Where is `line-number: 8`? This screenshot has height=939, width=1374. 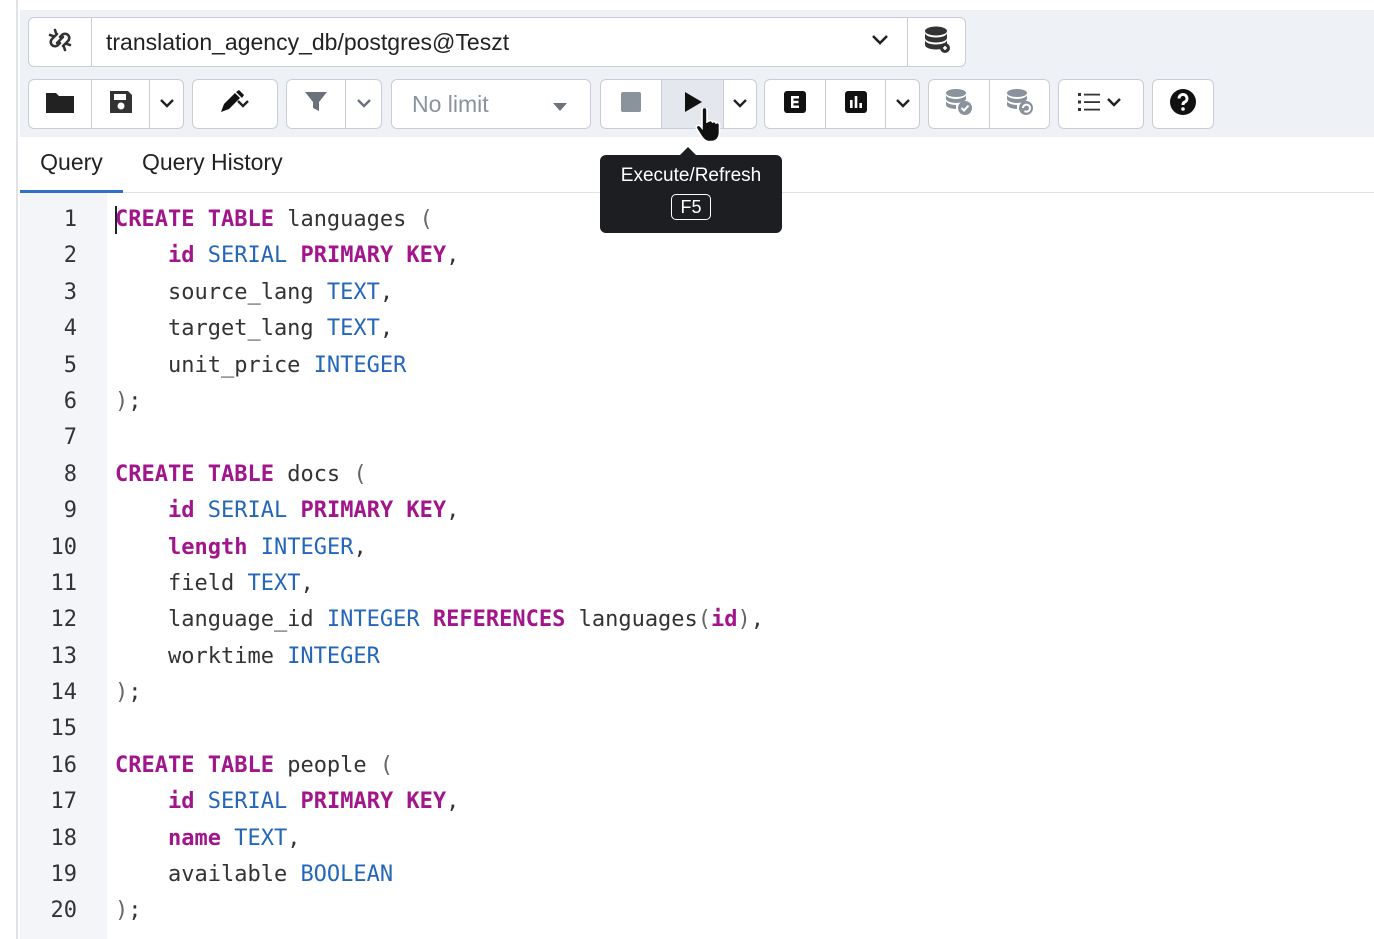
line-number: 8 is located at coordinates (70, 474).